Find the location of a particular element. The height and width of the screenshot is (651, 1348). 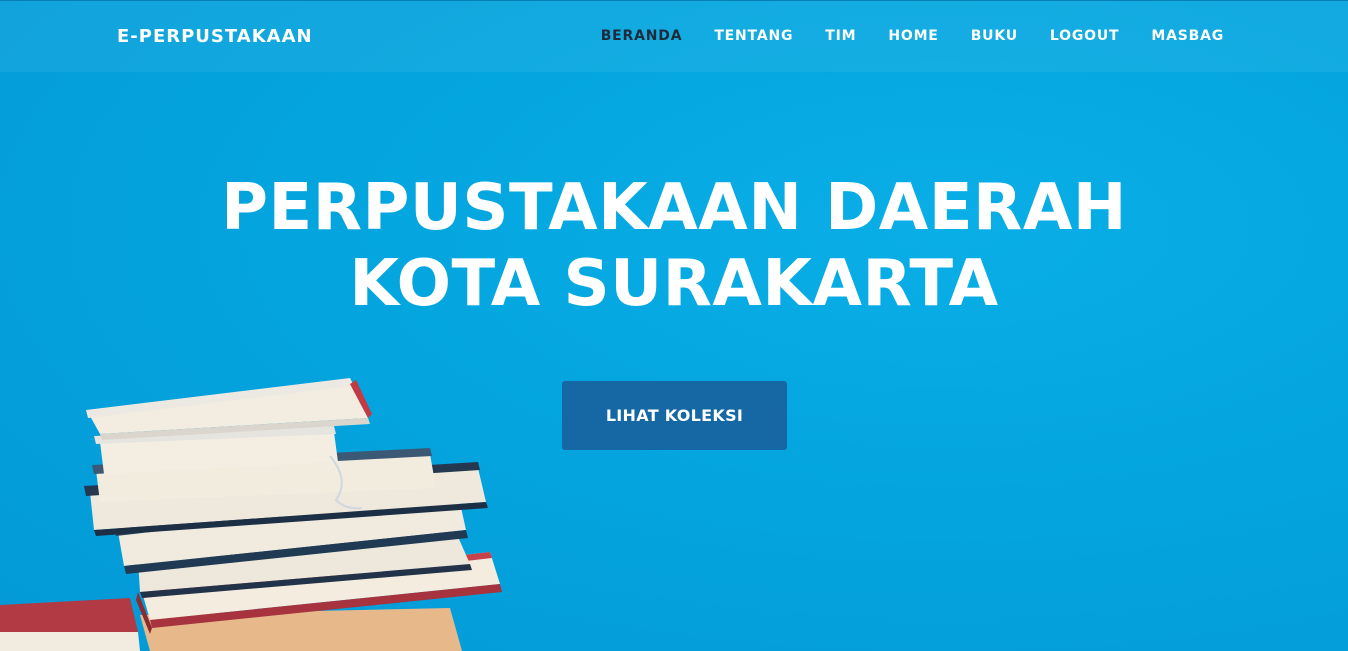

nav-item-logout: LOGOUT is located at coordinates (1084, 36).